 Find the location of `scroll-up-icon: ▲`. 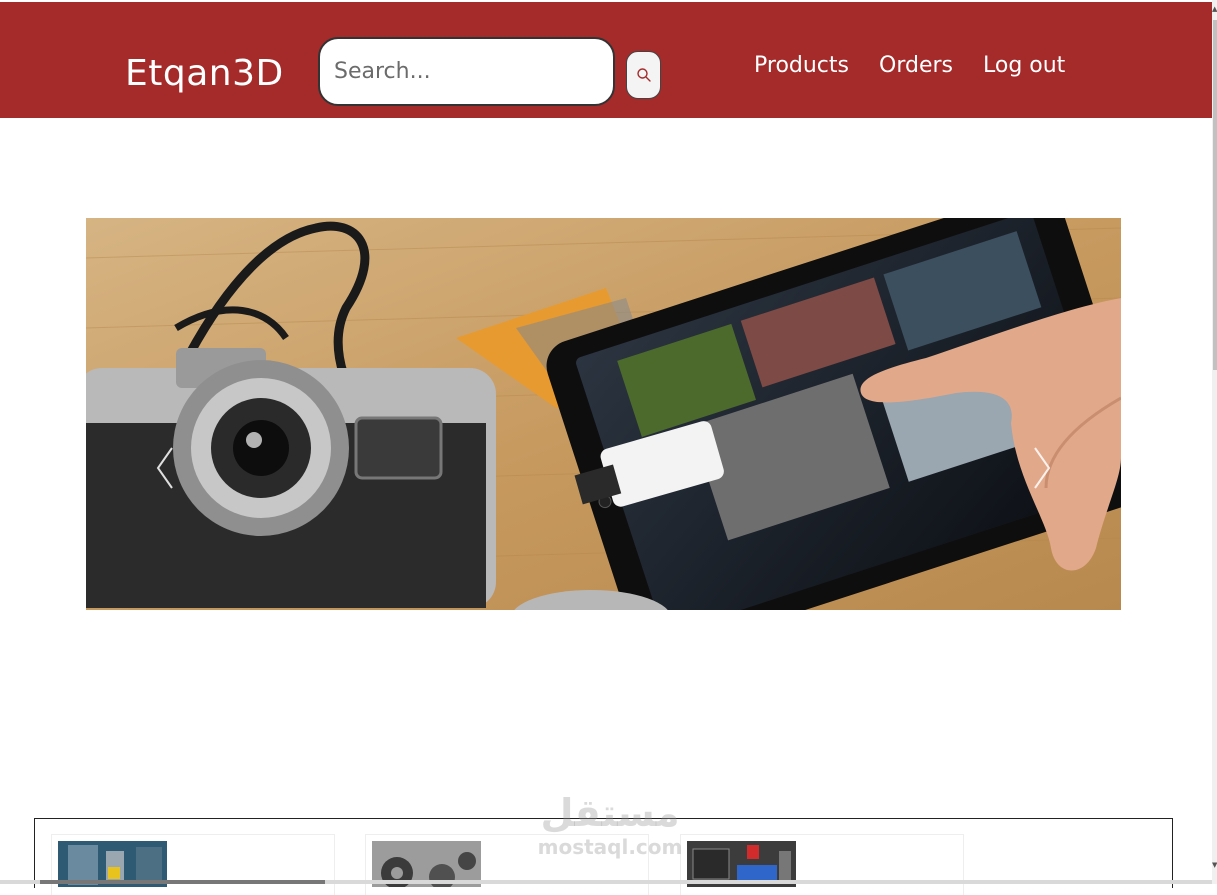

scroll-up-icon: ▲ is located at coordinates (1214, 9).